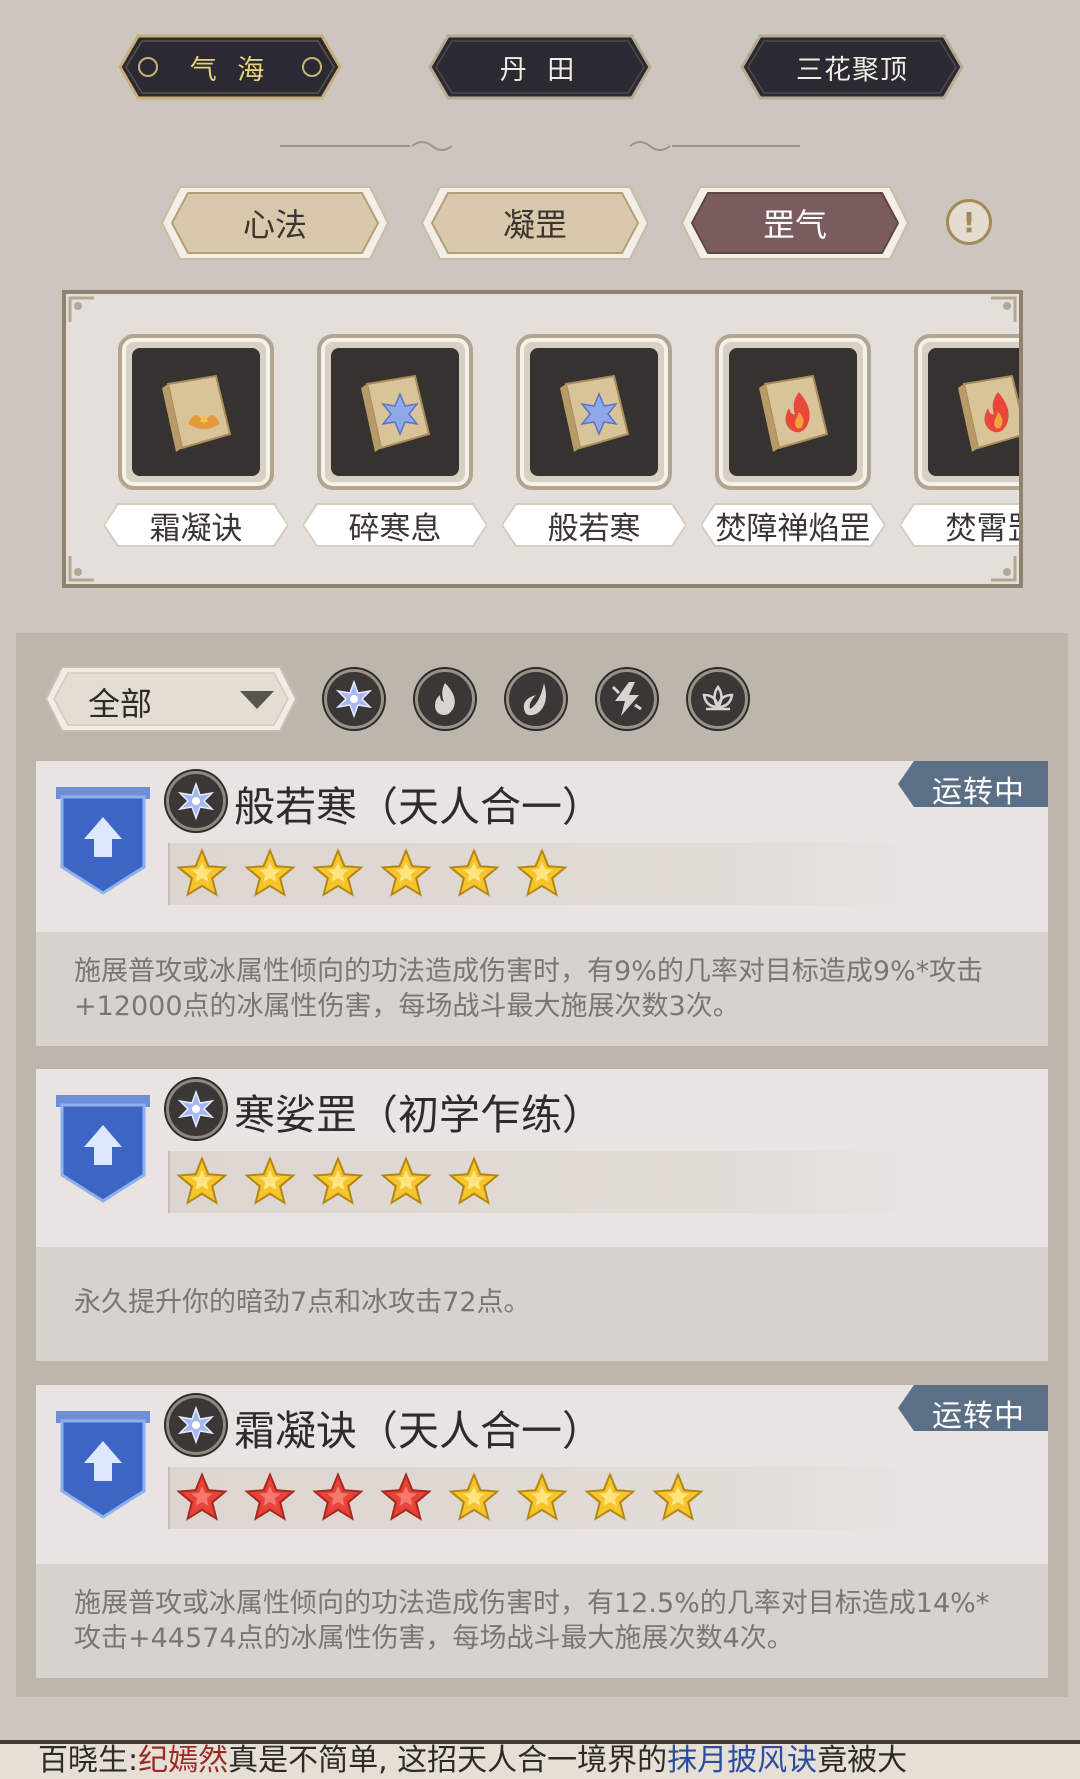 This screenshot has width=1080, height=1779. I want to click on chevron-down-icon, so click(257, 700).